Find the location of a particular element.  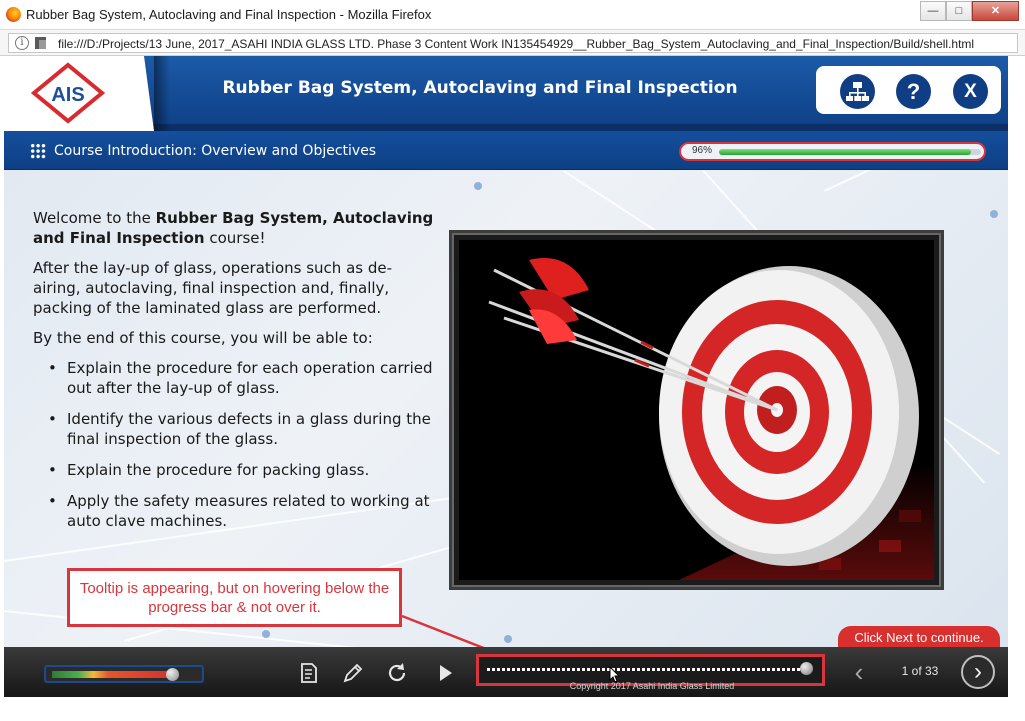

volume-slider is located at coordinates (124, 674).